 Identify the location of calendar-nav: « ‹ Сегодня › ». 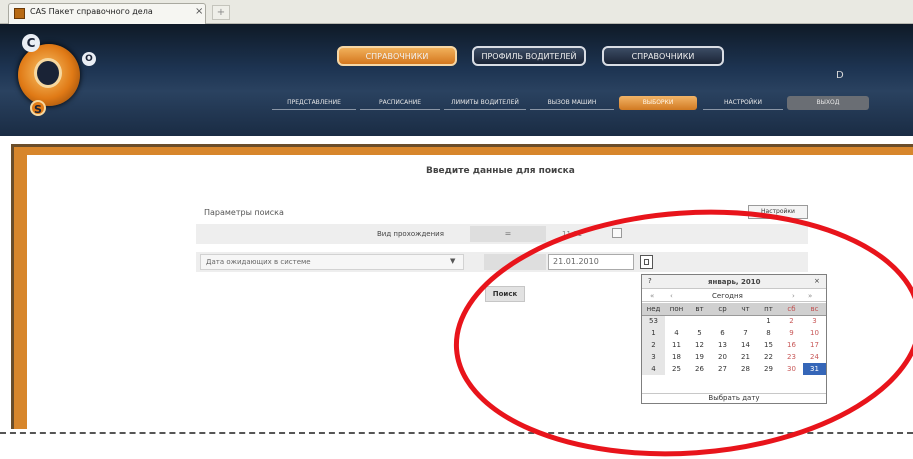
(734, 296).